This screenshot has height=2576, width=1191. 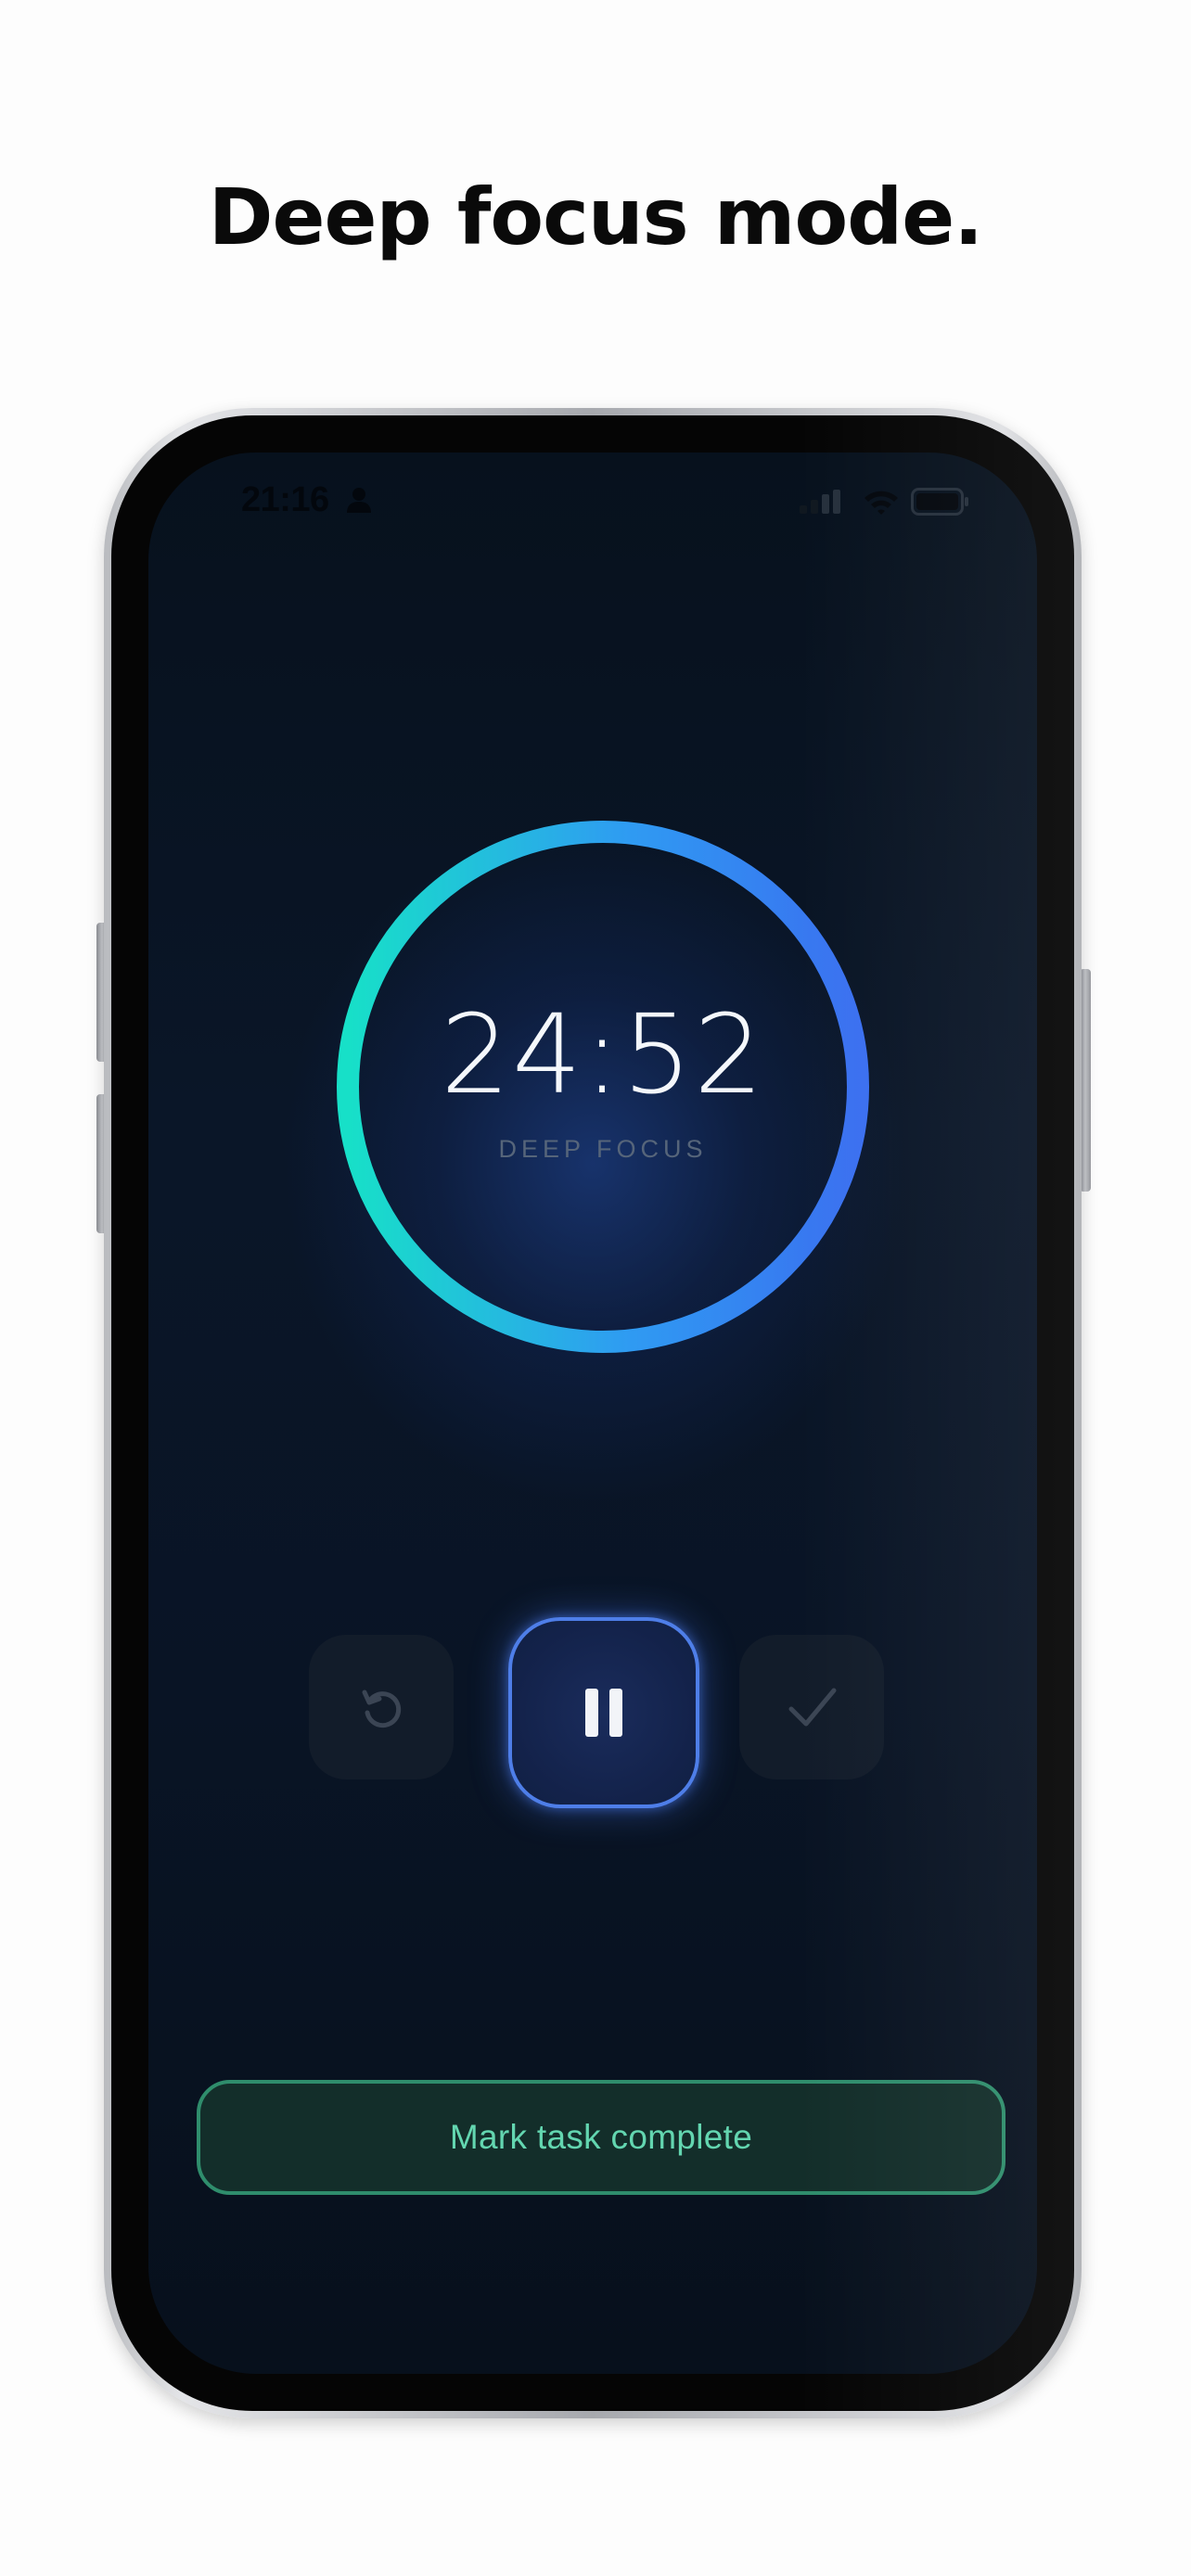 I want to click on timer-label: DEEP FOCUS, so click(x=603, y=1149).